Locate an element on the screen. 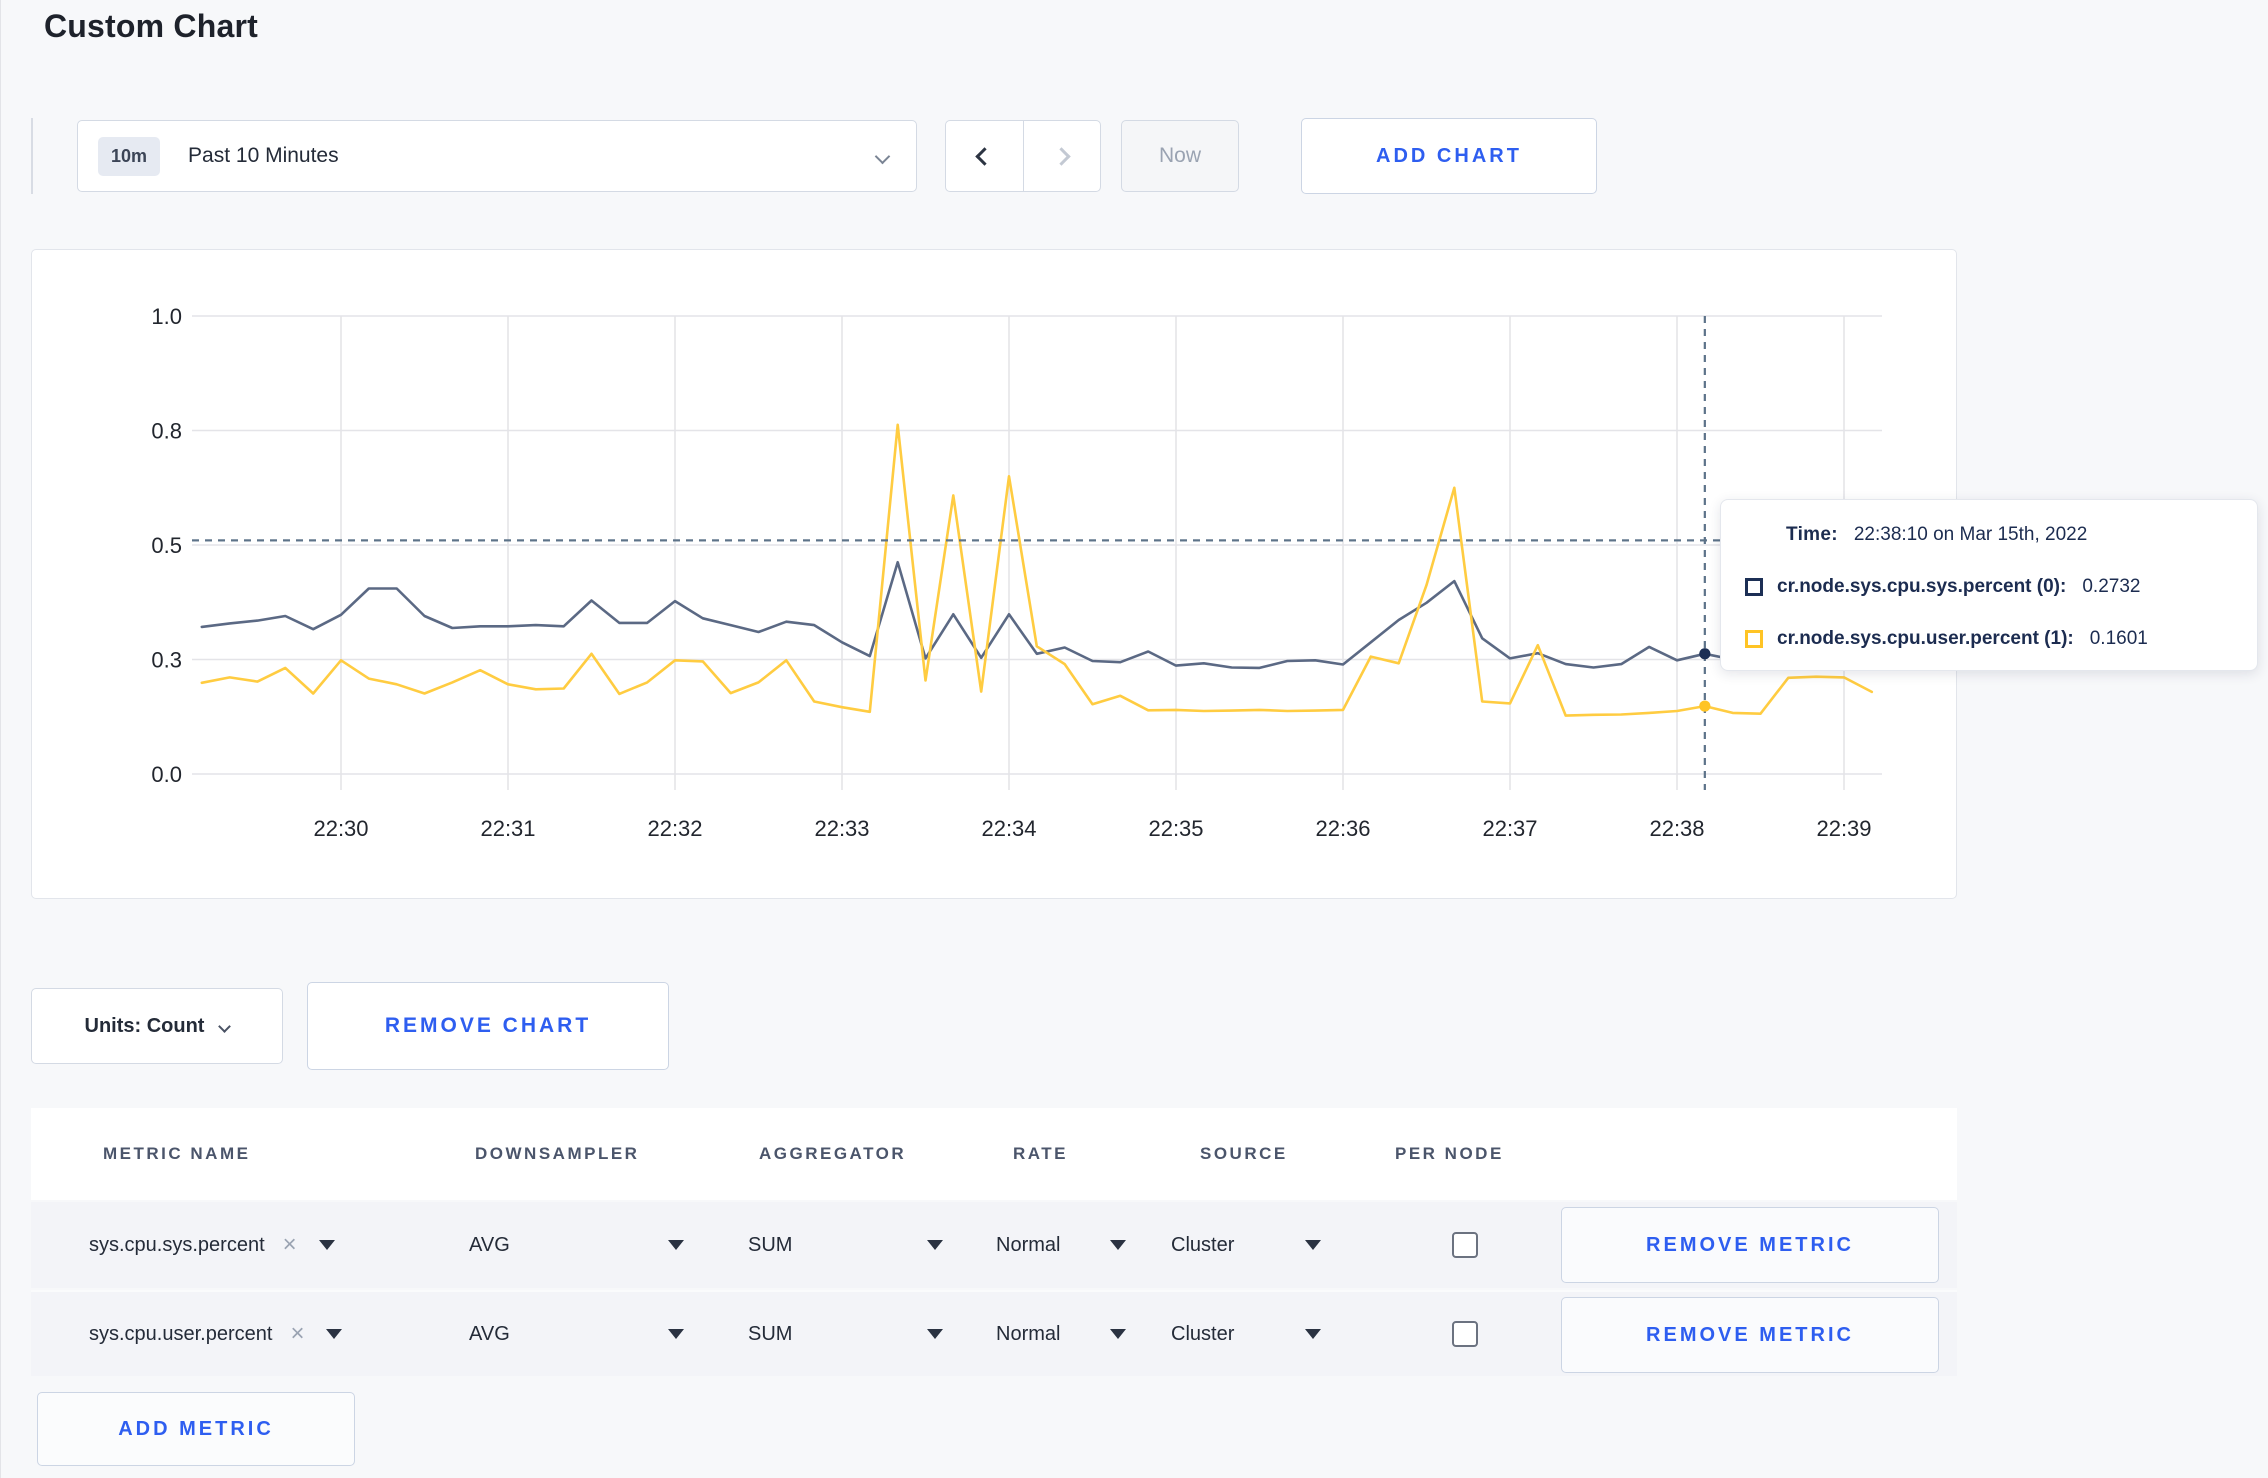 This screenshot has width=2268, height=1478. metric-name-select: sys.cpu.user.percent × is located at coordinates (249, 1334).